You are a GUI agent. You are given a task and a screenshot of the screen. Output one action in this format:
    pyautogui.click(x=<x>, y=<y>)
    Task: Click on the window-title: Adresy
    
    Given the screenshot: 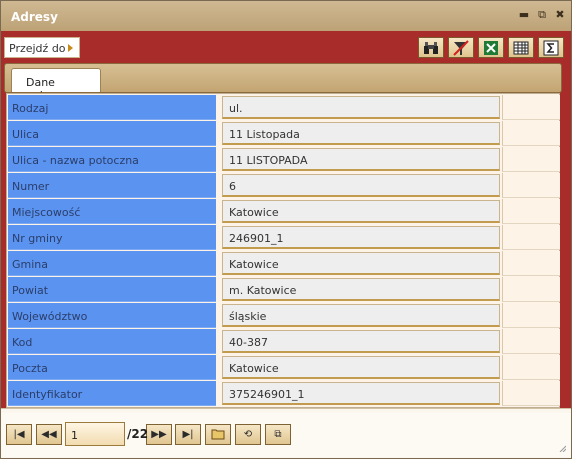 What is the action you would take?
    pyautogui.click(x=34, y=17)
    